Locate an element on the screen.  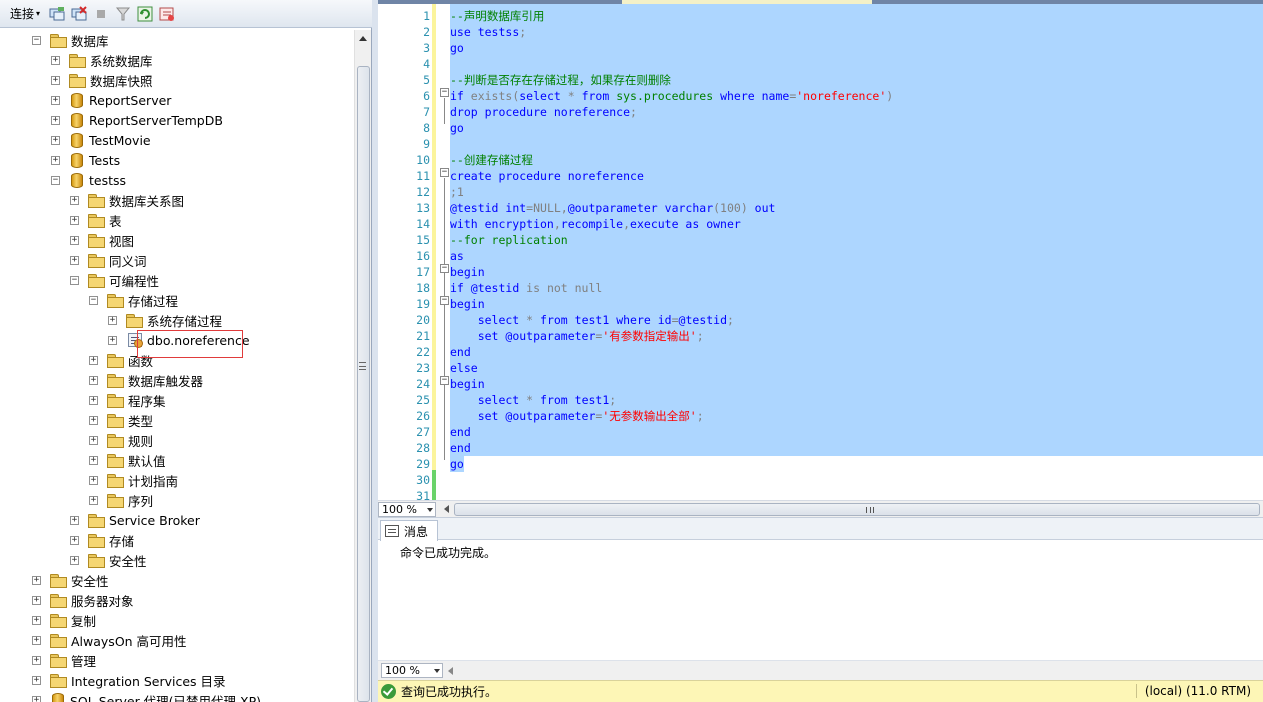
tree-node: + Service Broker is located at coordinates (135, 520).